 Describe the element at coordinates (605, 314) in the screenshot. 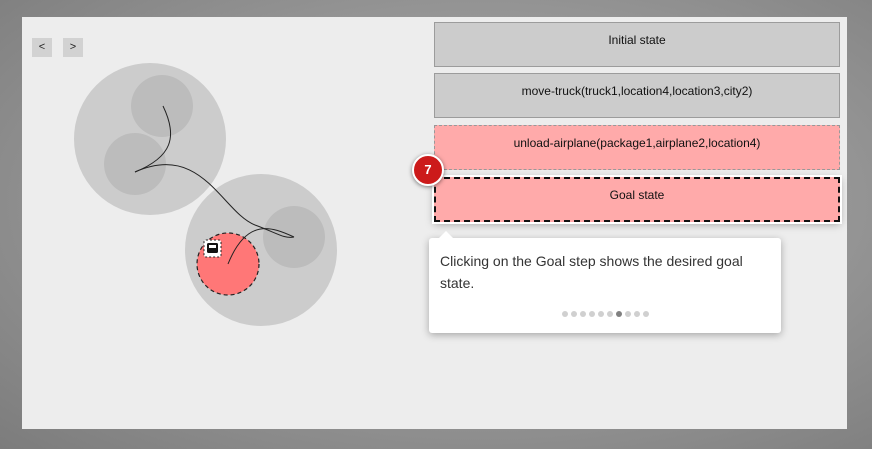

I see `tour-progress-dots` at that location.